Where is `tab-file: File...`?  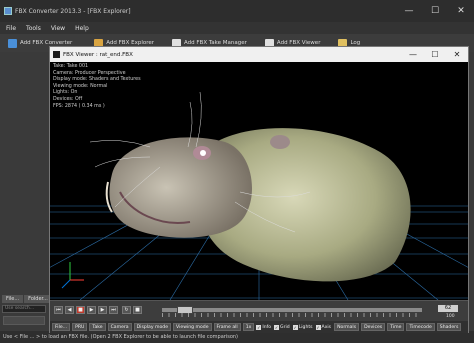
tab-file: File... is located at coordinates (13, 299).